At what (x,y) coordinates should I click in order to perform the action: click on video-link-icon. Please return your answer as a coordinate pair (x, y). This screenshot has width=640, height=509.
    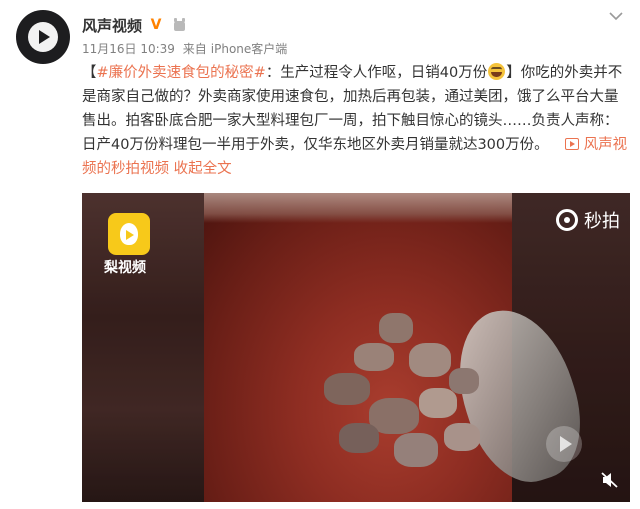
    Looking at the image, I should click on (571, 144).